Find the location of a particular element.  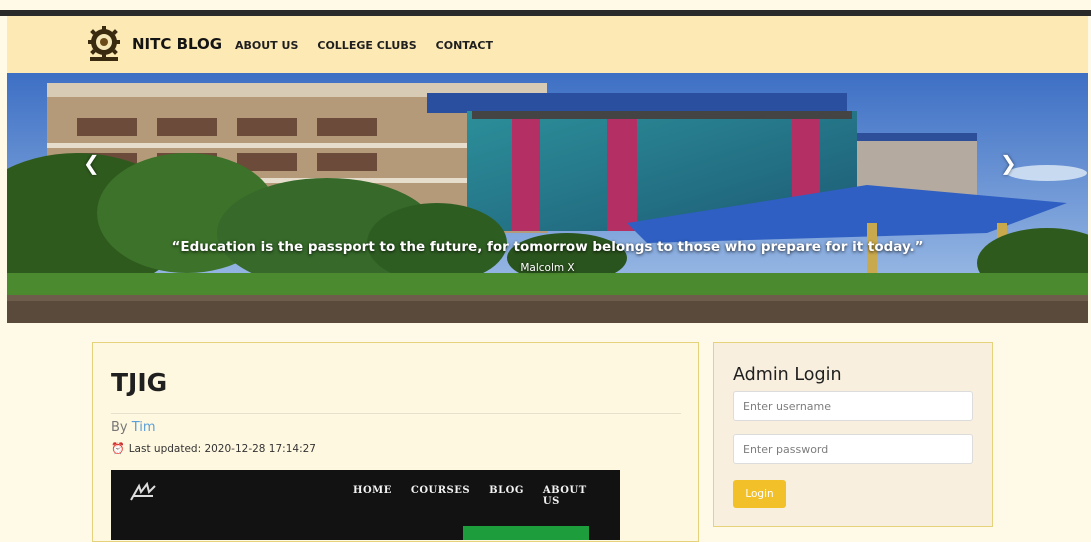

alarm-clock-icon: ⏰ is located at coordinates (118, 448).